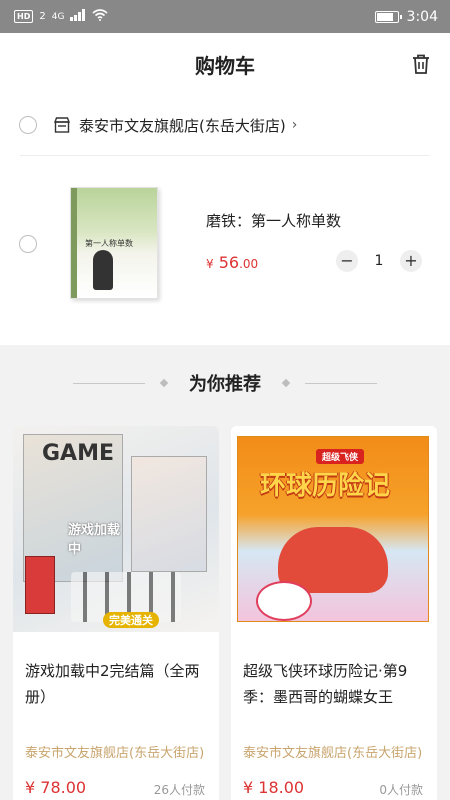 Image resolution: width=450 pixels, height=800 pixels. I want to click on cover-title: 第一人称单数, so click(109, 243).